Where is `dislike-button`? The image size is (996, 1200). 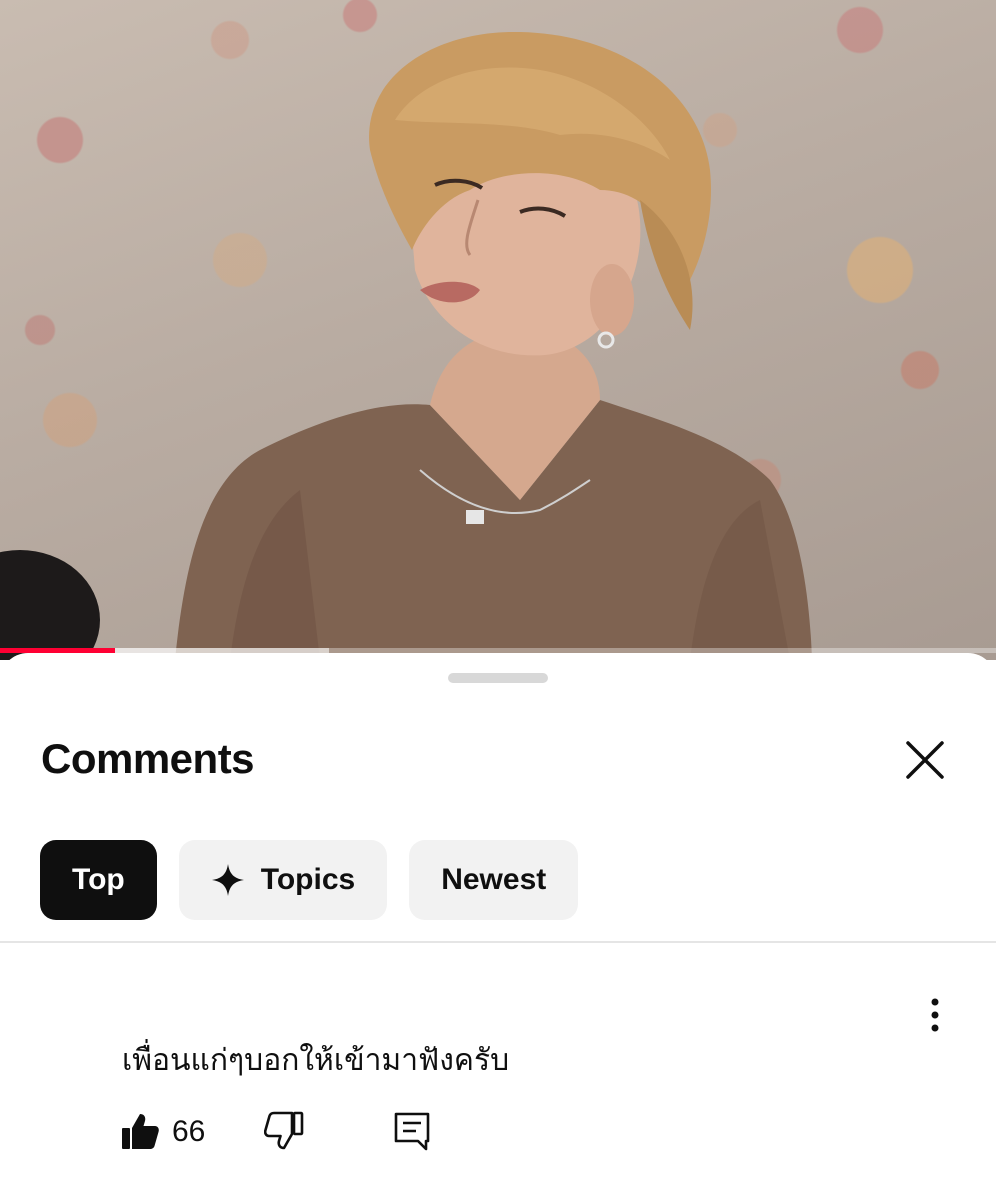 dislike-button is located at coordinates (283, 1131).